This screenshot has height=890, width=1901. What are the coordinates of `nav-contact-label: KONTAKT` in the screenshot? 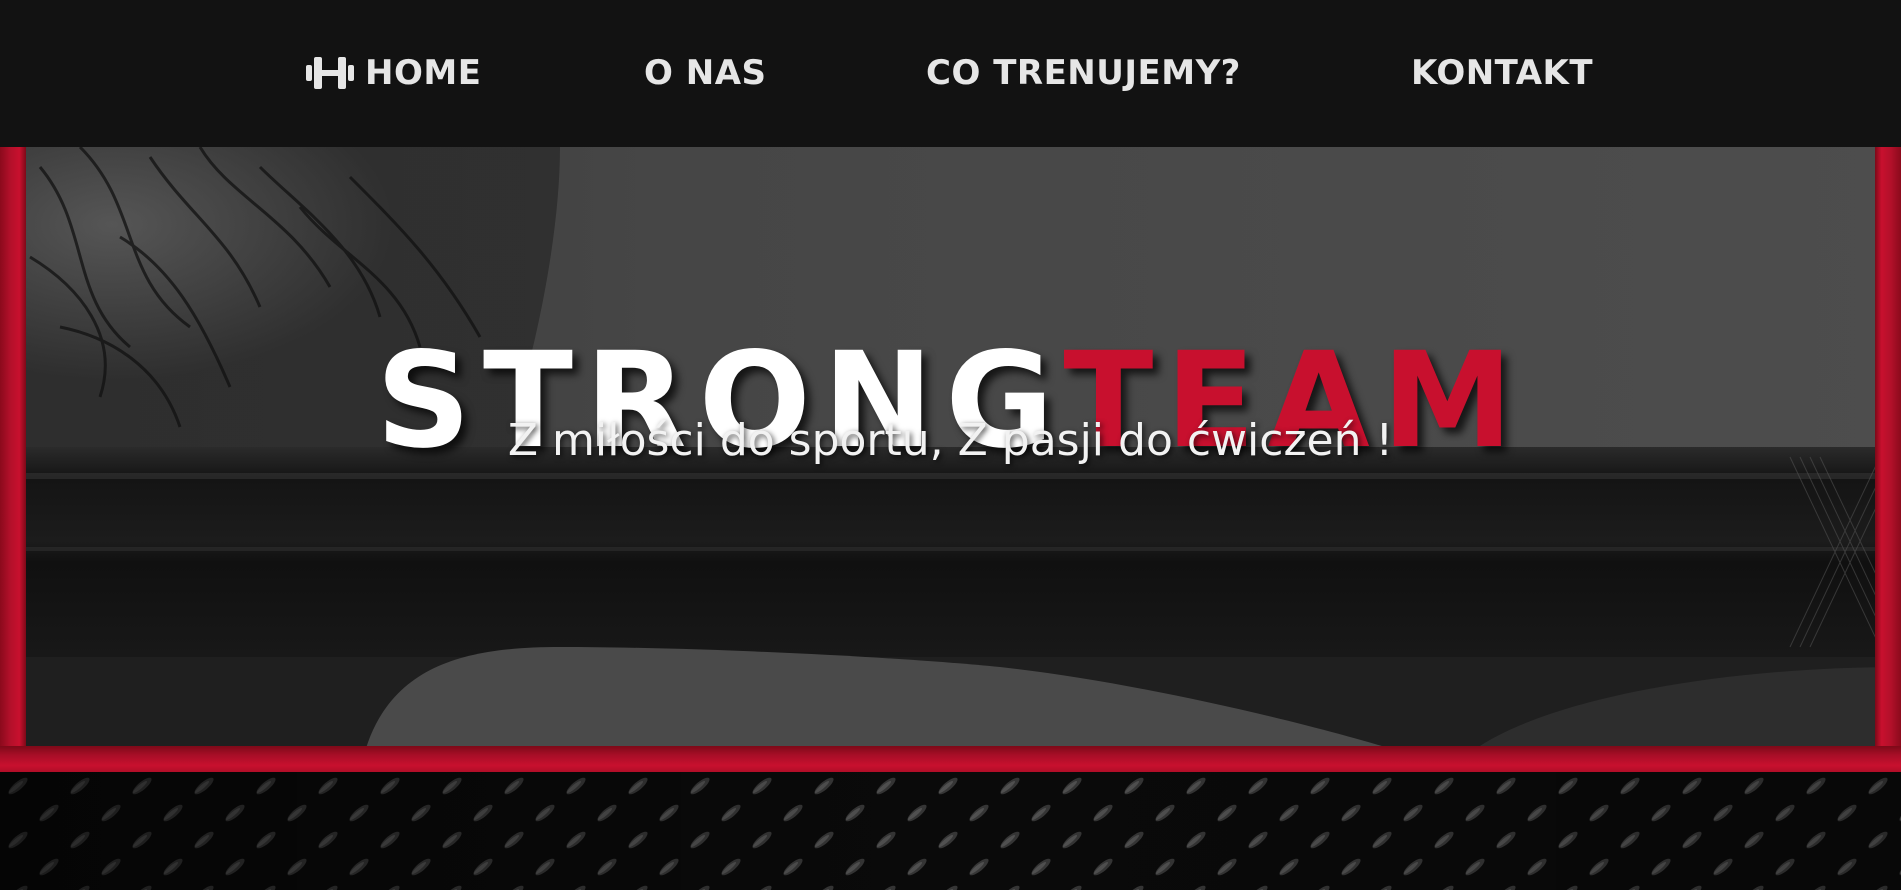 It's located at (1502, 73).